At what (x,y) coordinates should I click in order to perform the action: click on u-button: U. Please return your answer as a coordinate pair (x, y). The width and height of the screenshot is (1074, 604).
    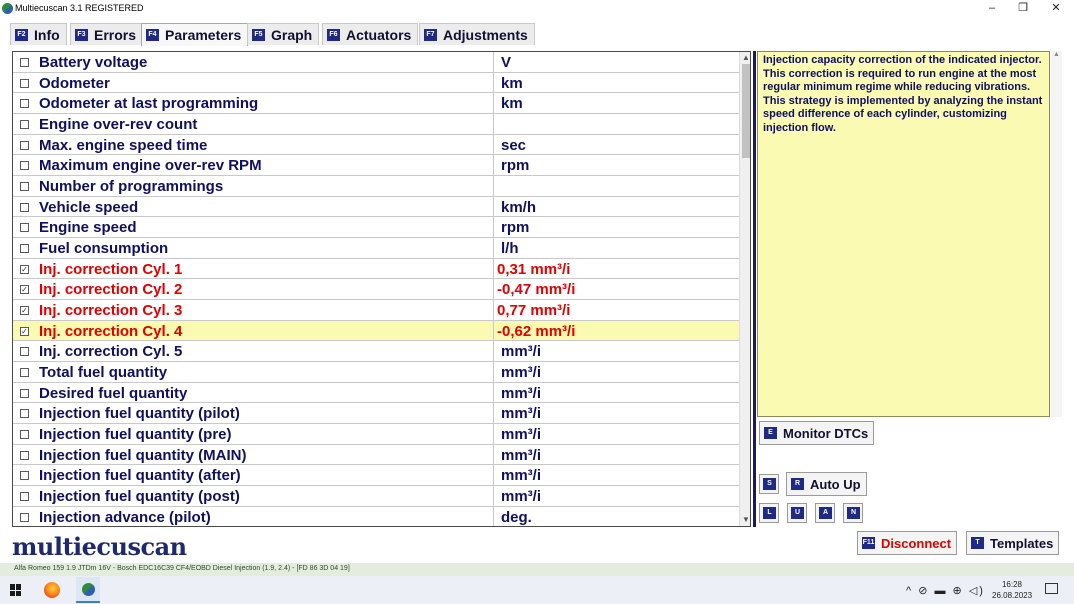
    Looking at the image, I should click on (797, 513).